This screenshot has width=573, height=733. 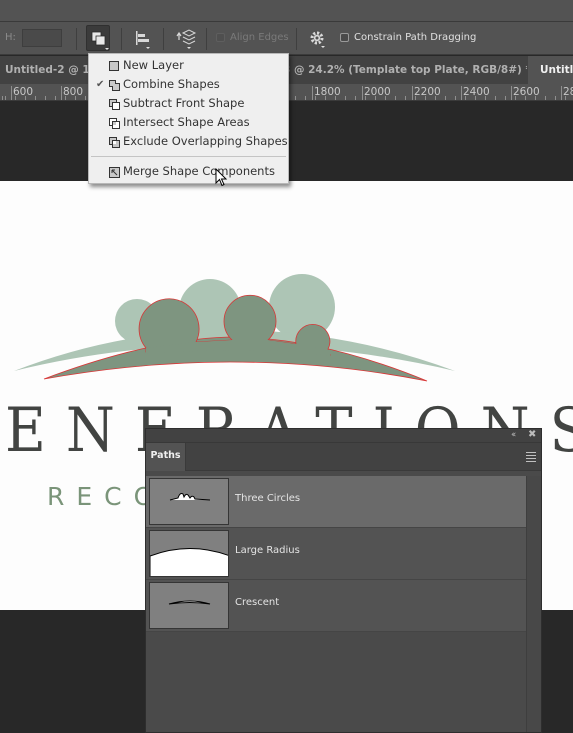 What do you see at coordinates (475, 93) in the screenshot?
I see `ruler-label: 2400` at bounding box center [475, 93].